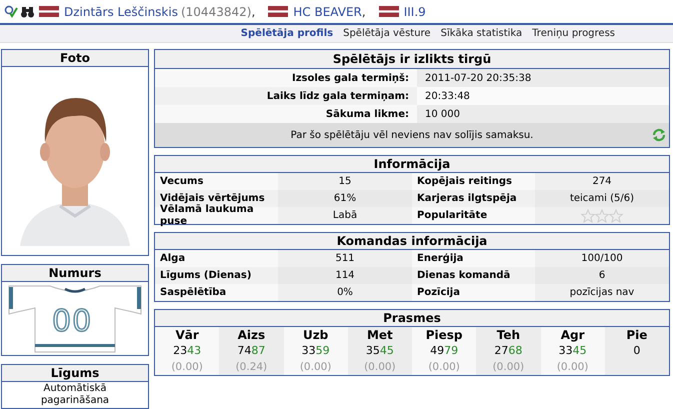 Image resolution: width=673 pixels, height=409 pixels. Describe the element at coordinates (216, 258) in the screenshot. I see `field-label: Alga` at that location.